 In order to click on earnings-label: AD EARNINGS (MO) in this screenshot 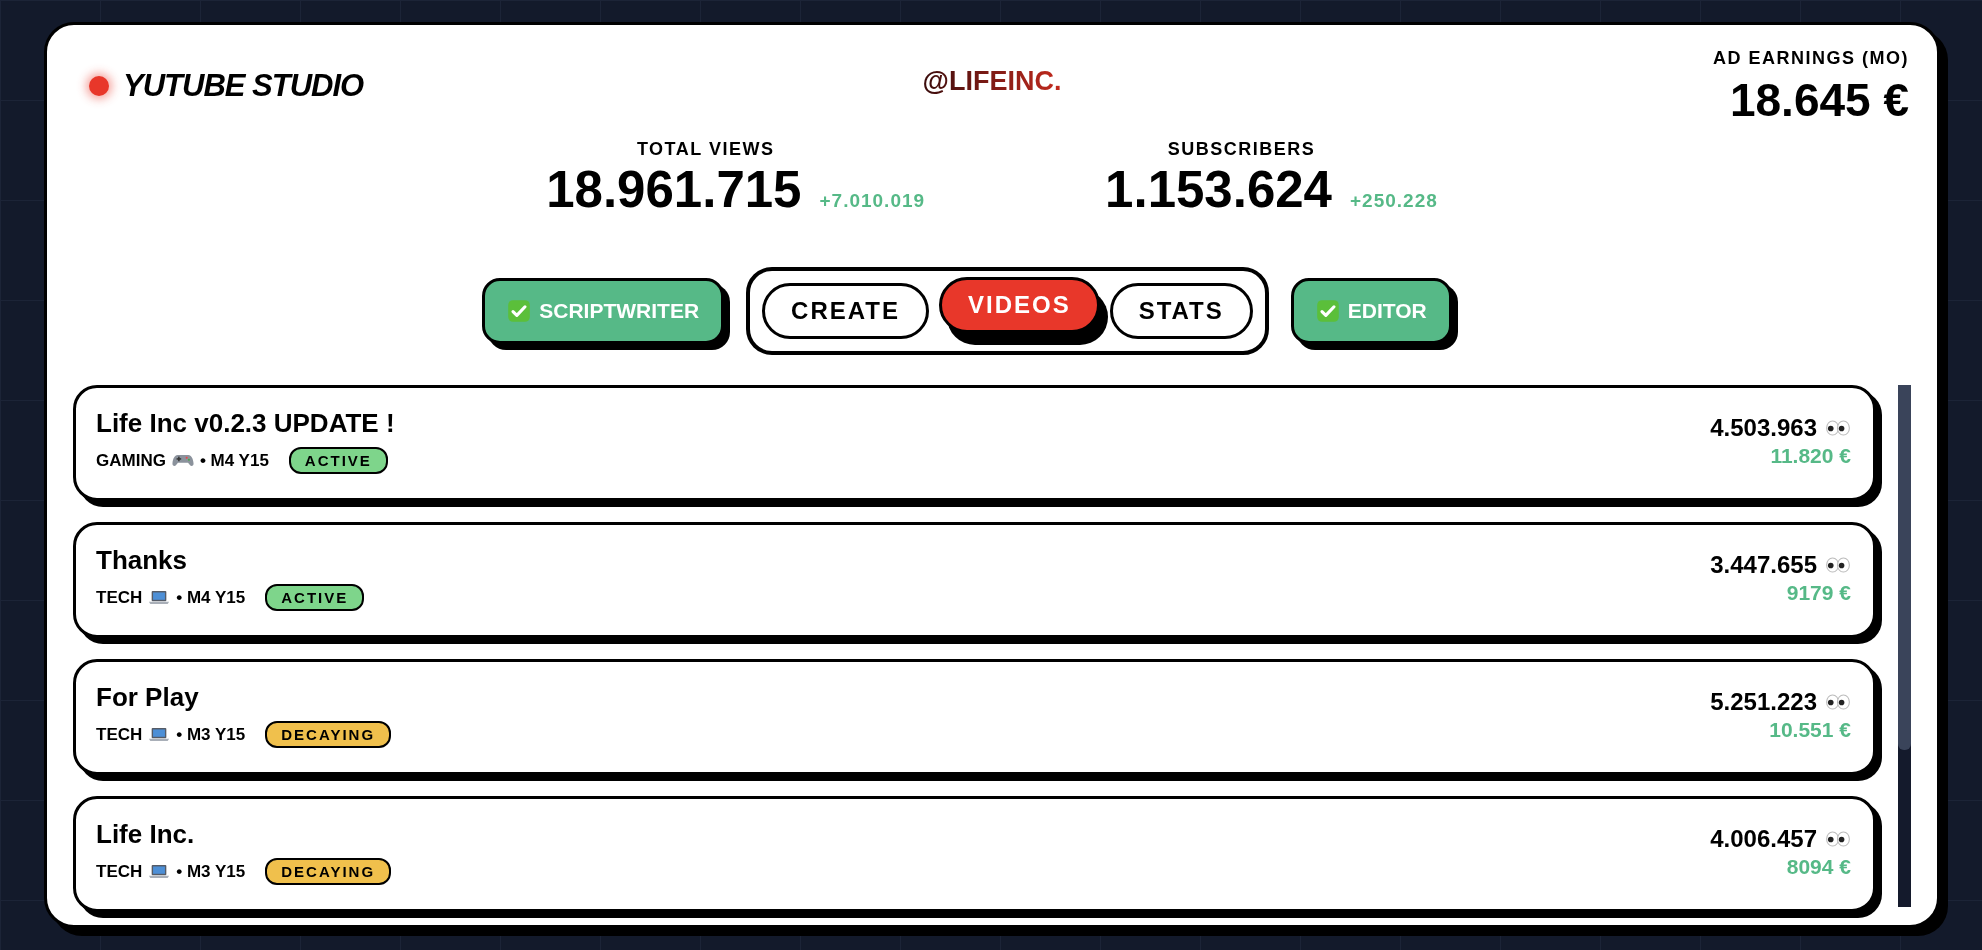, I will do `click(1811, 58)`.